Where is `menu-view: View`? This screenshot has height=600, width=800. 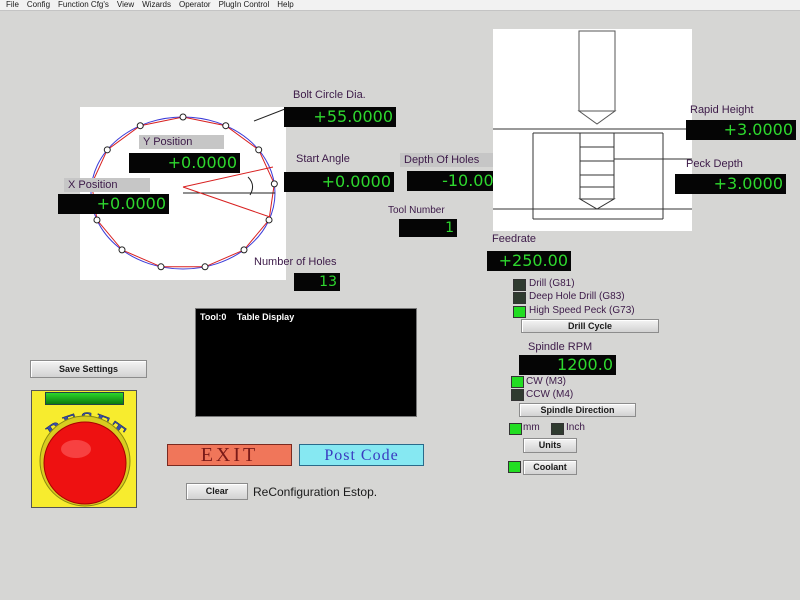 menu-view: View is located at coordinates (125, 5).